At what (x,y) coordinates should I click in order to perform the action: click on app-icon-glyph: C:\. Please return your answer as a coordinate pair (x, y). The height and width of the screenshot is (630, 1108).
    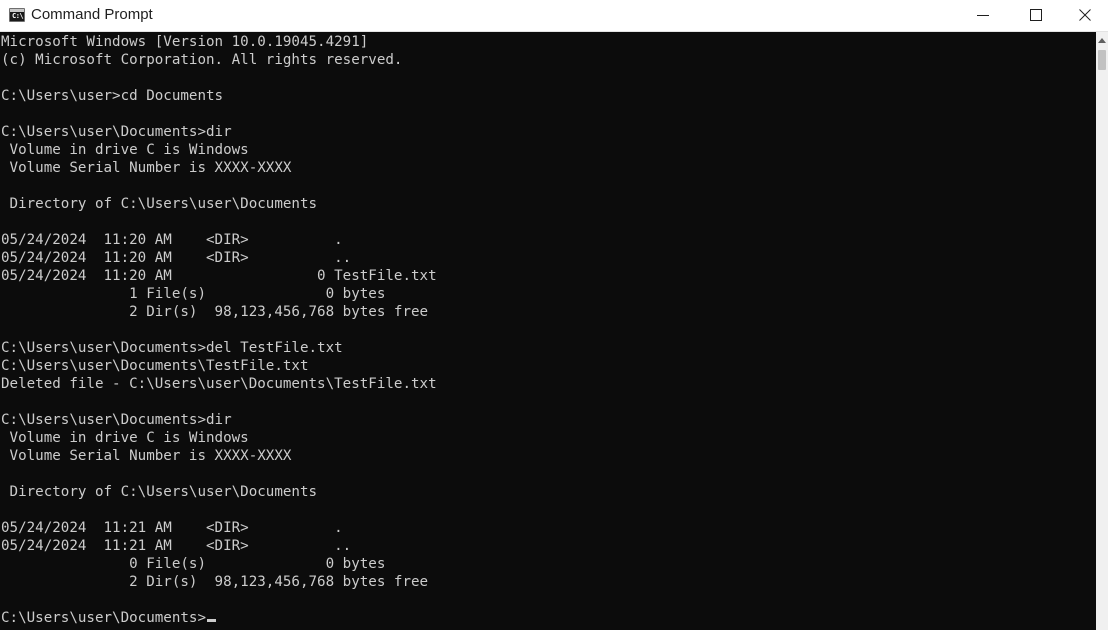
    Looking at the image, I should click on (18, 16).